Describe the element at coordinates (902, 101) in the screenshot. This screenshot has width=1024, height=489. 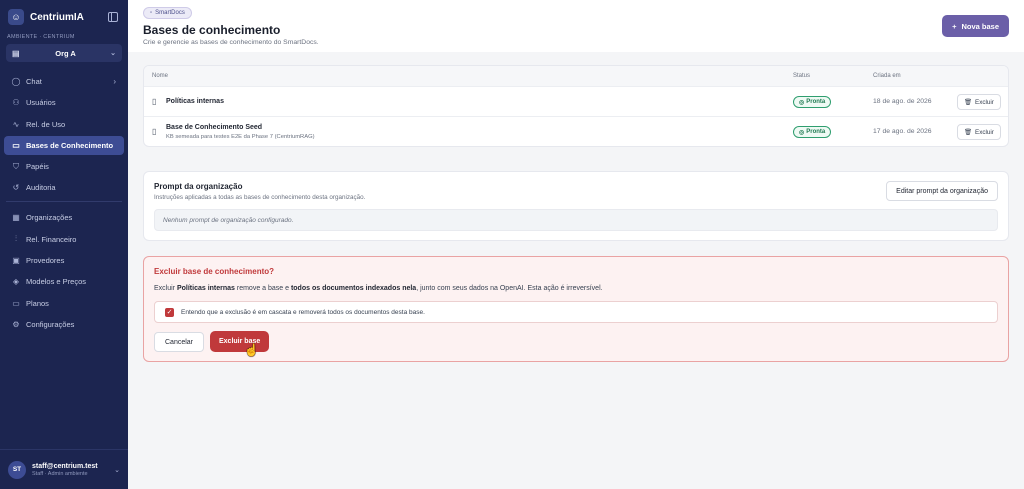
I see `created-date: 18 de ago. de 2026` at that location.